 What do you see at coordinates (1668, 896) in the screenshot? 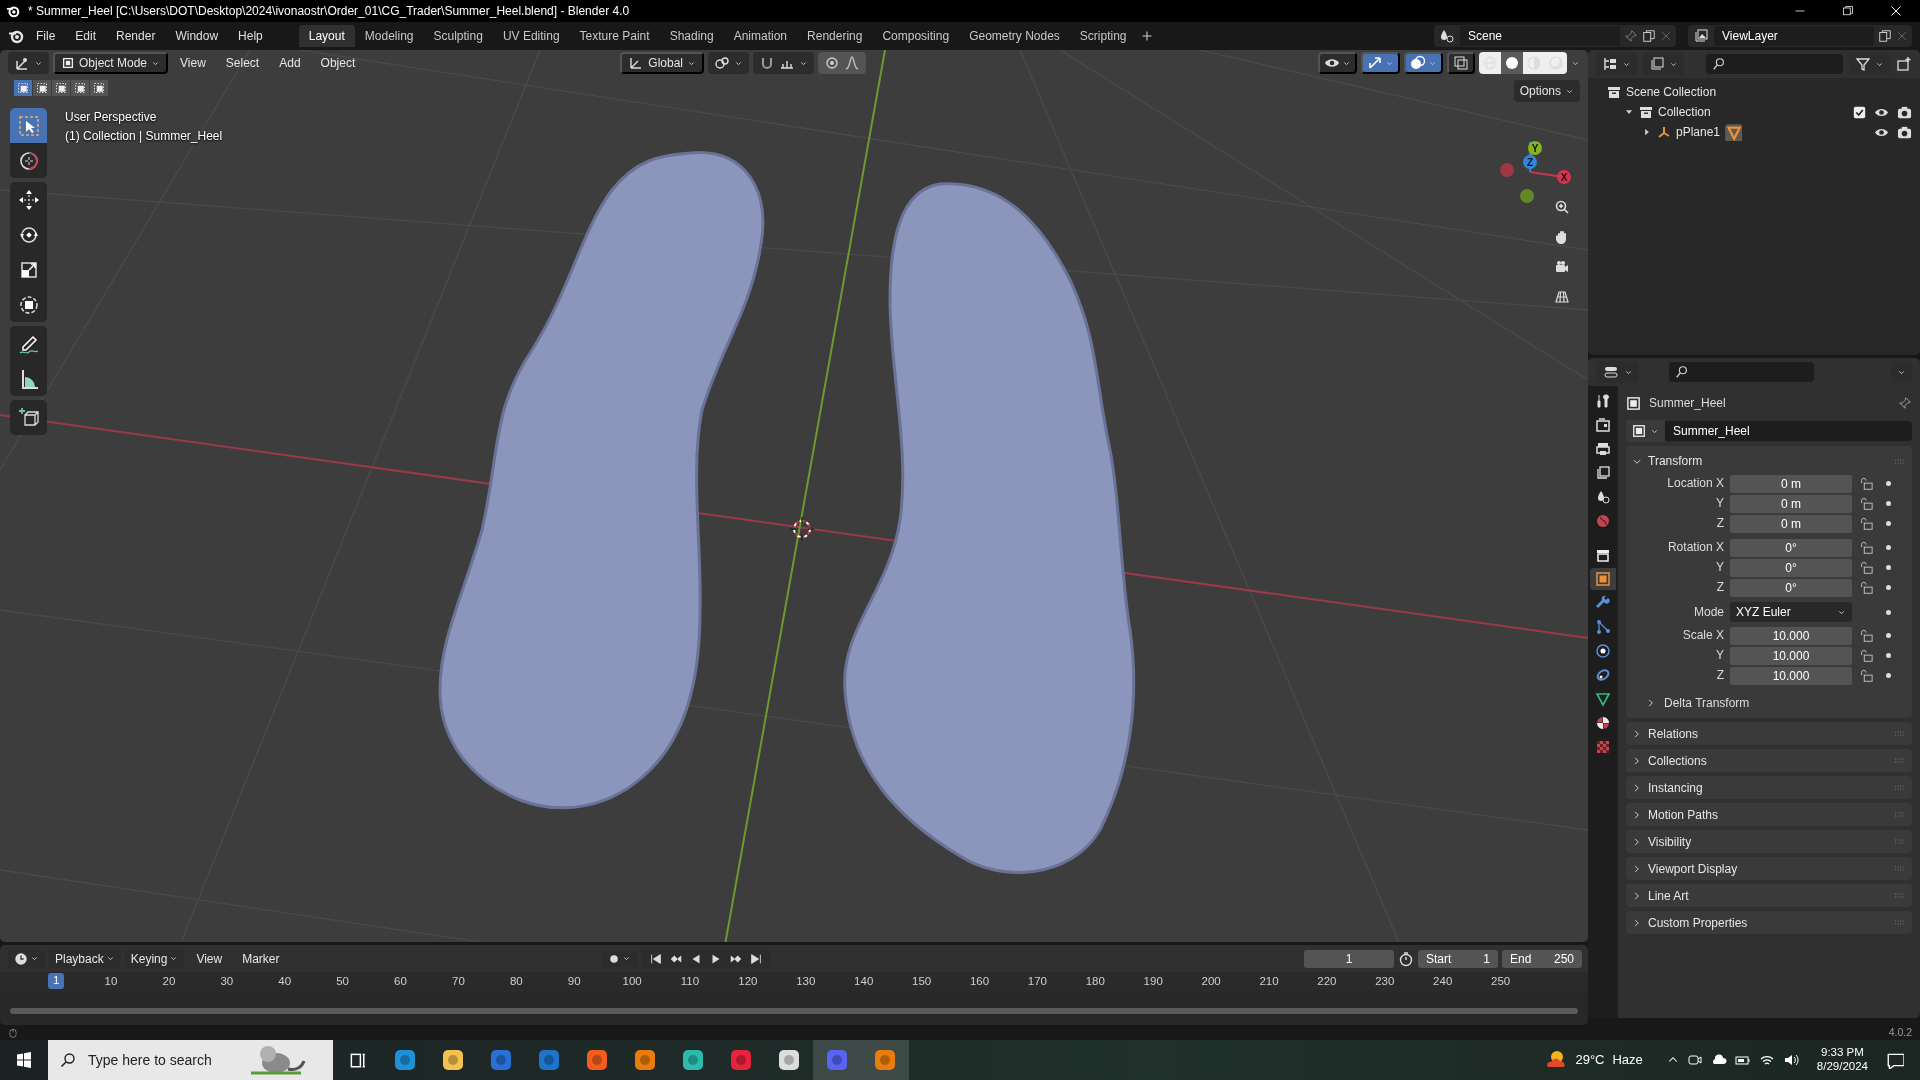
I see `panel-title: Line Art` at bounding box center [1668, 896].